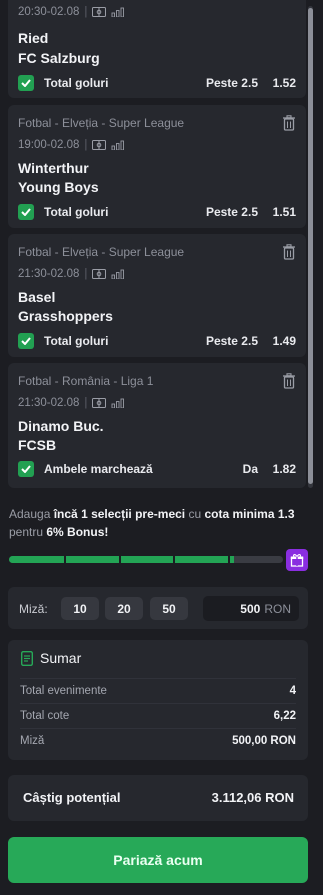 This screenshot has height=895, width=323. Describe the element at coordinates (32, 740) in the screenshot. I see `summary-label: Miză` at that location.